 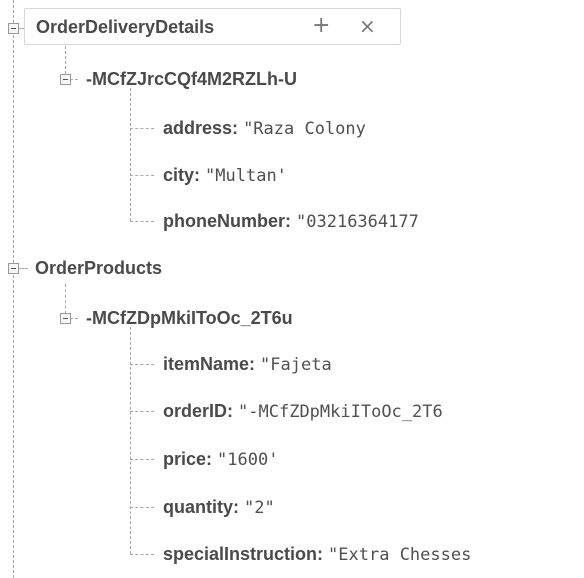 What do you see at coordinates (247, 460) in the screenshot?
I see `leaf-value-price: "1600'` at bounding box center [247, 460].